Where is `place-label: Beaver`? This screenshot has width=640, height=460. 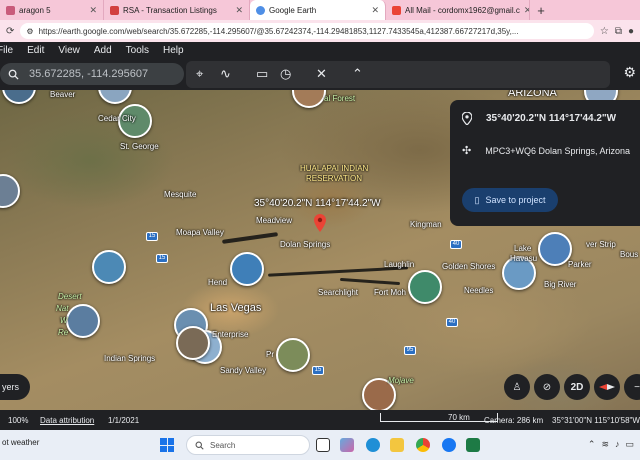
place-label: Beaver is located at coordinates (63, 94).